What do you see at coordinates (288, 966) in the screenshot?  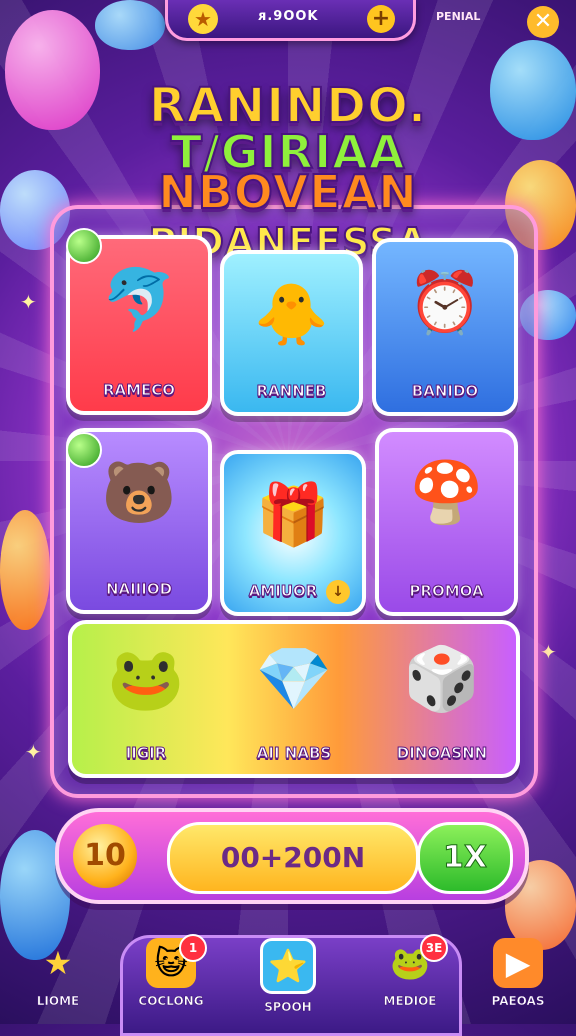 I see `shop-icon: ⭐` at bounding box center [288, 966].